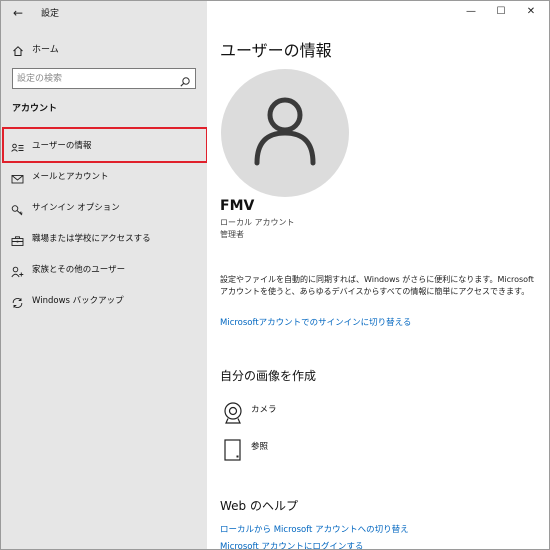 This screenshot has width=550, height=550. I want to click on sidebar-item-label: ユーザーの情報, so click(62, 146).